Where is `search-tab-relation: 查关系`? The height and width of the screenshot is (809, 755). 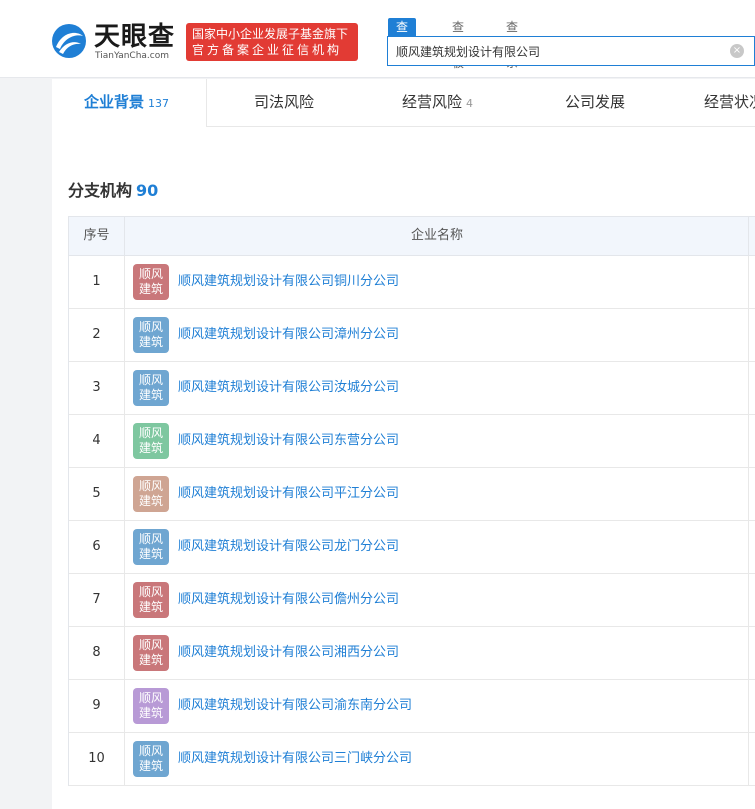
search-tab-relation: 查关系 is located at coordinates (512, 44).